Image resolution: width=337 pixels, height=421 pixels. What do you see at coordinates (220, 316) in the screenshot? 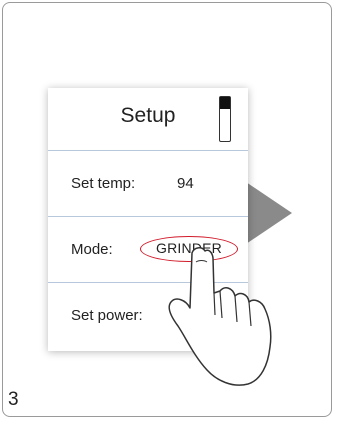
I see `hand-pointer-icon` at bounding box center [220, 316].